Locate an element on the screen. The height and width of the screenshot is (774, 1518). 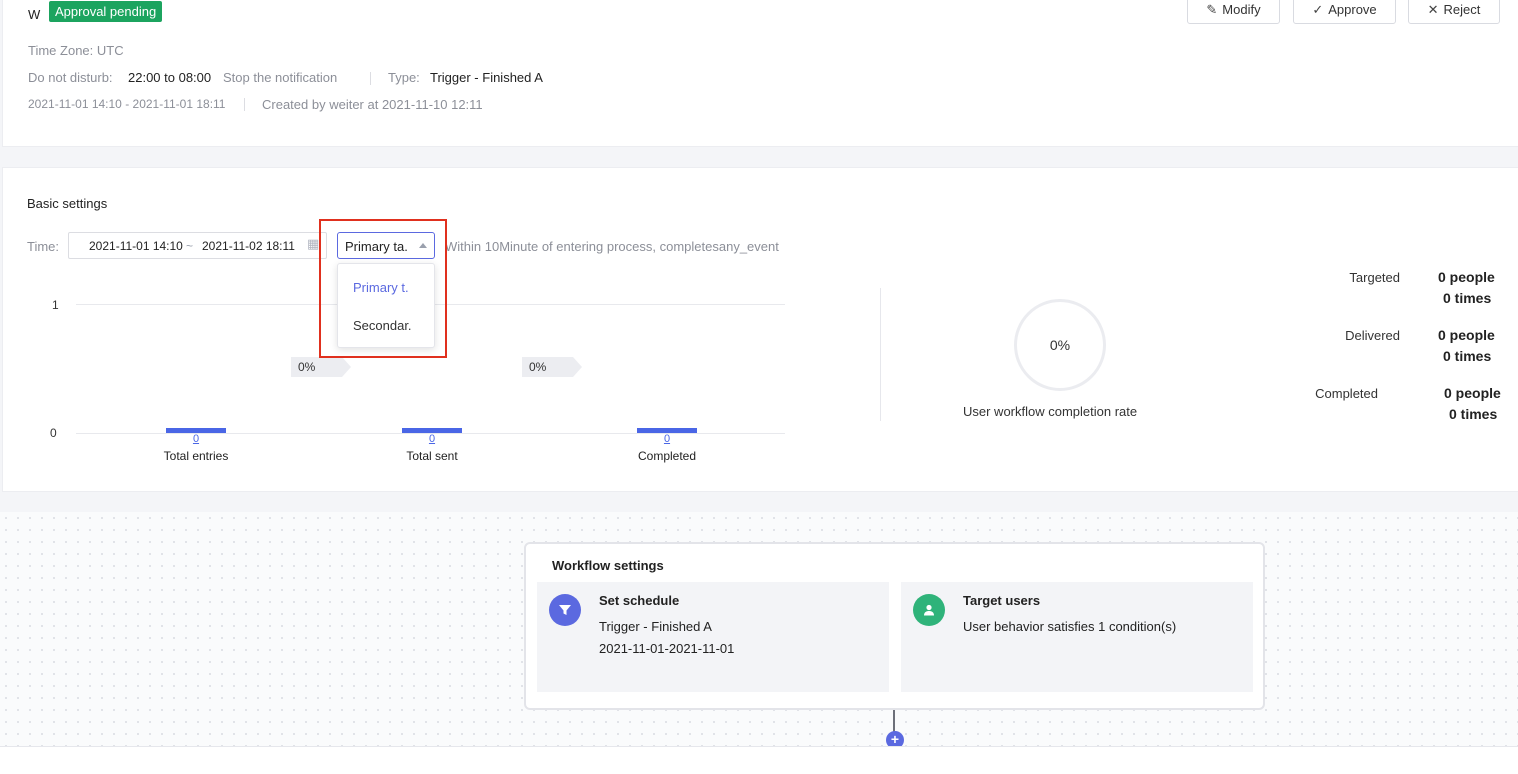
completion-rate-label: User workflow completion rate is located at coordinates (1050, 411).